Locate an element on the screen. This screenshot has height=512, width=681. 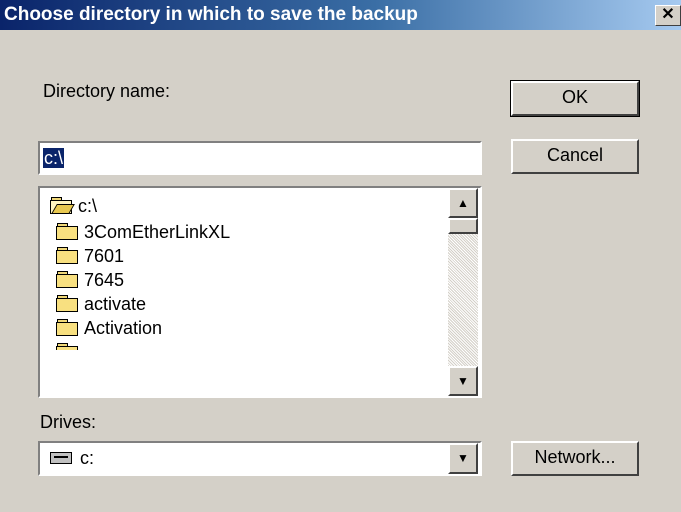
list-item-label: 7645 is located at coordinates (104, 280).